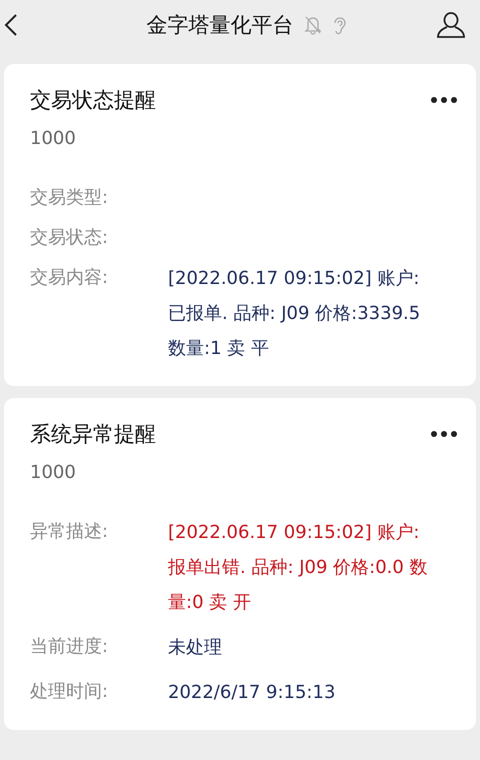  What do you see at coordinates (93, 434) in the screenshot?
I see `card-title: 系统异常提醒` at bounding box center [93, 434].